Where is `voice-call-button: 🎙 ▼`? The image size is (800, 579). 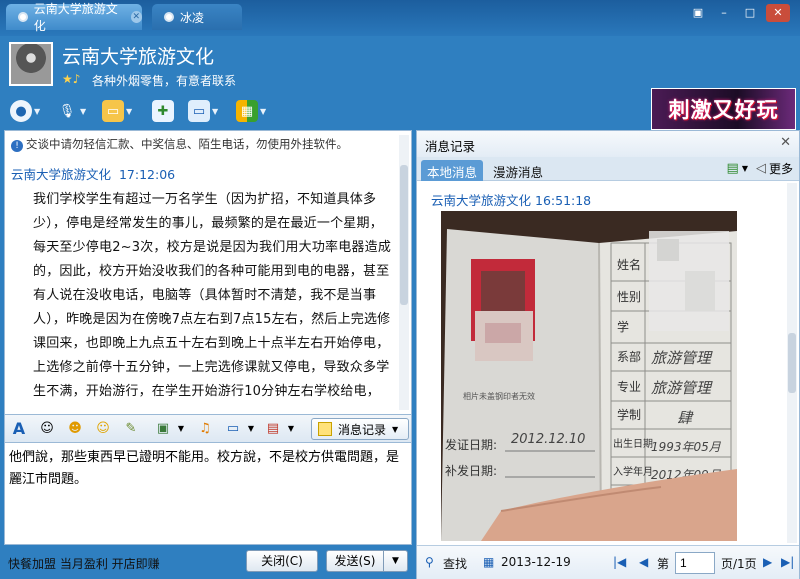 voice-call-button: 🎙 ▼ is located at coordinates (71, 111).